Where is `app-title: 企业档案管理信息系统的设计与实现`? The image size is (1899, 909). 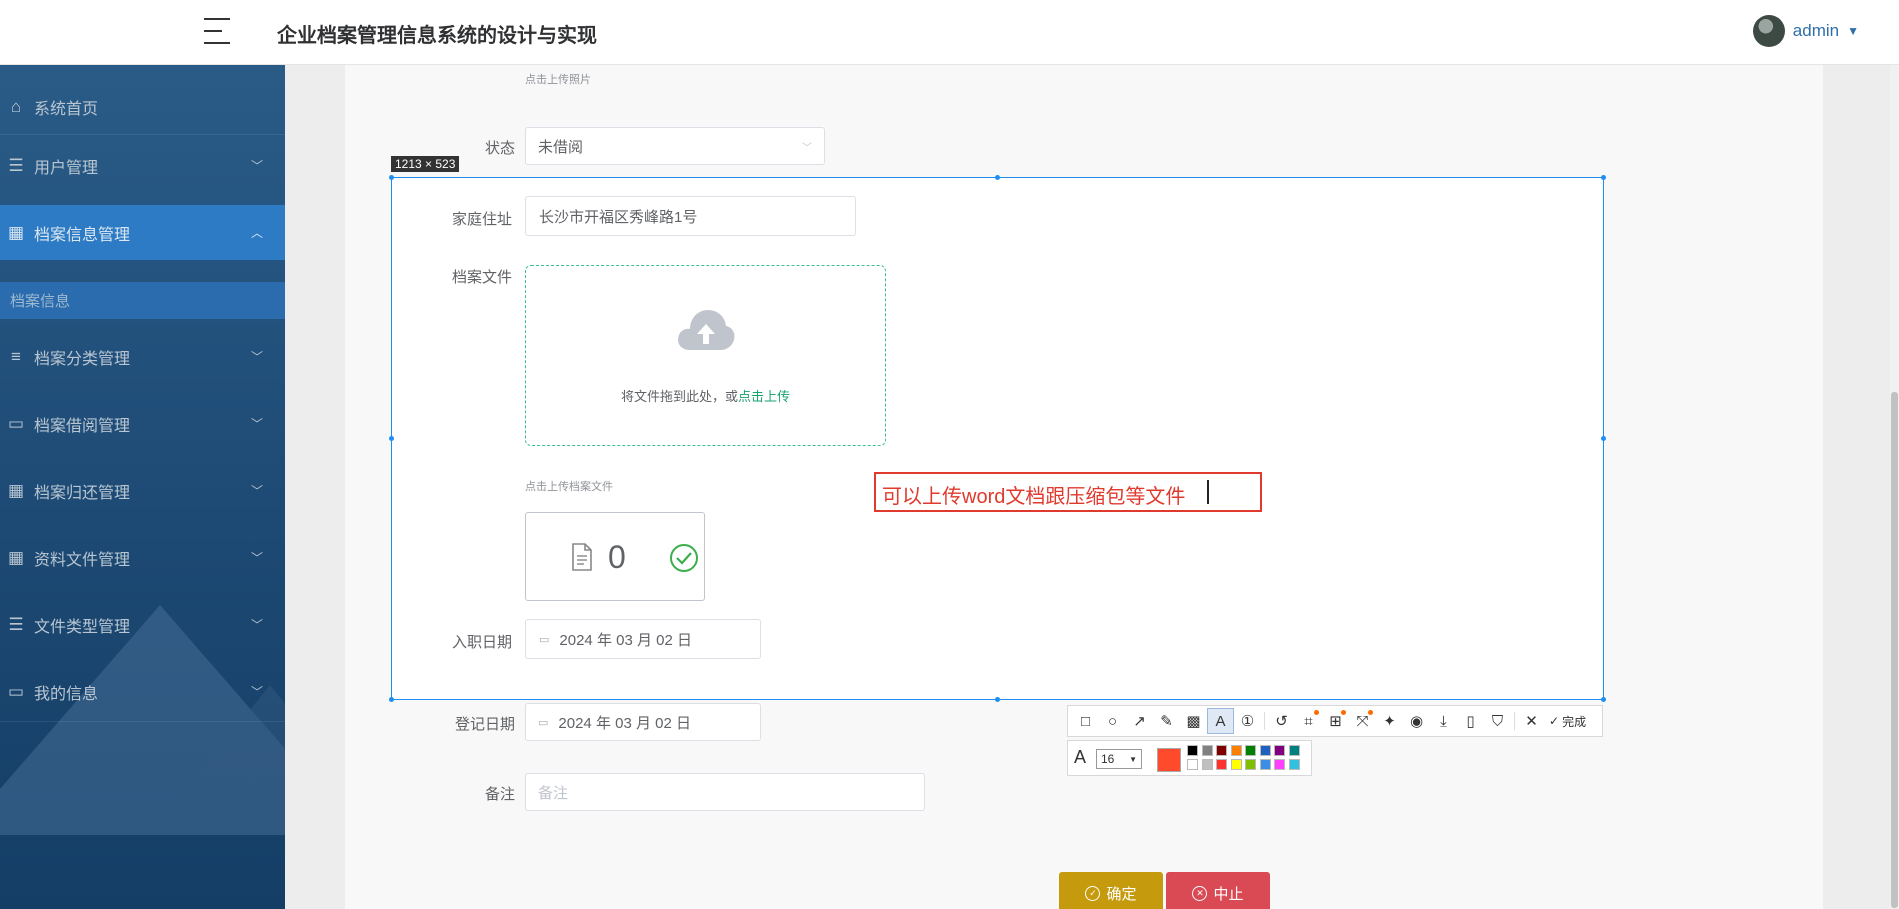 app-title: 企业档案管理信息系统的设计与实现 is located at coordinates (437, 36).